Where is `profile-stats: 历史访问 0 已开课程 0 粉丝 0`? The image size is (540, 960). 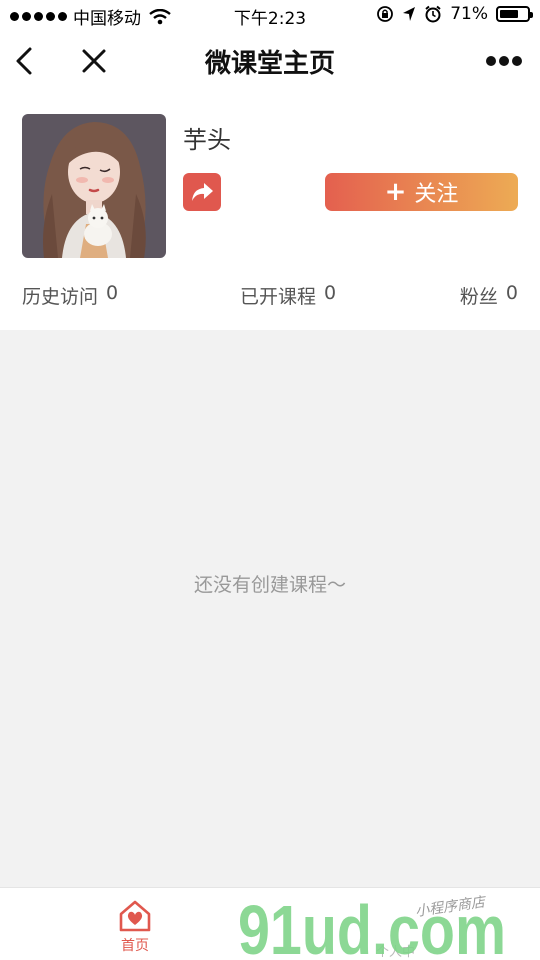 profile-stats: 历史访问 0 已开课程 0 粉丝 0 is located at coordinates (270, 295).